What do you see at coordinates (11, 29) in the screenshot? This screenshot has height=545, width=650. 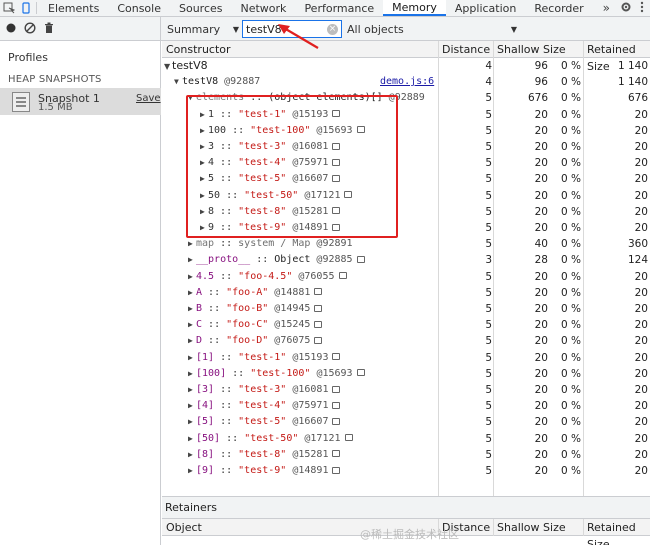 I see `record-snapshot-icon` at bounding box center [11, 29].